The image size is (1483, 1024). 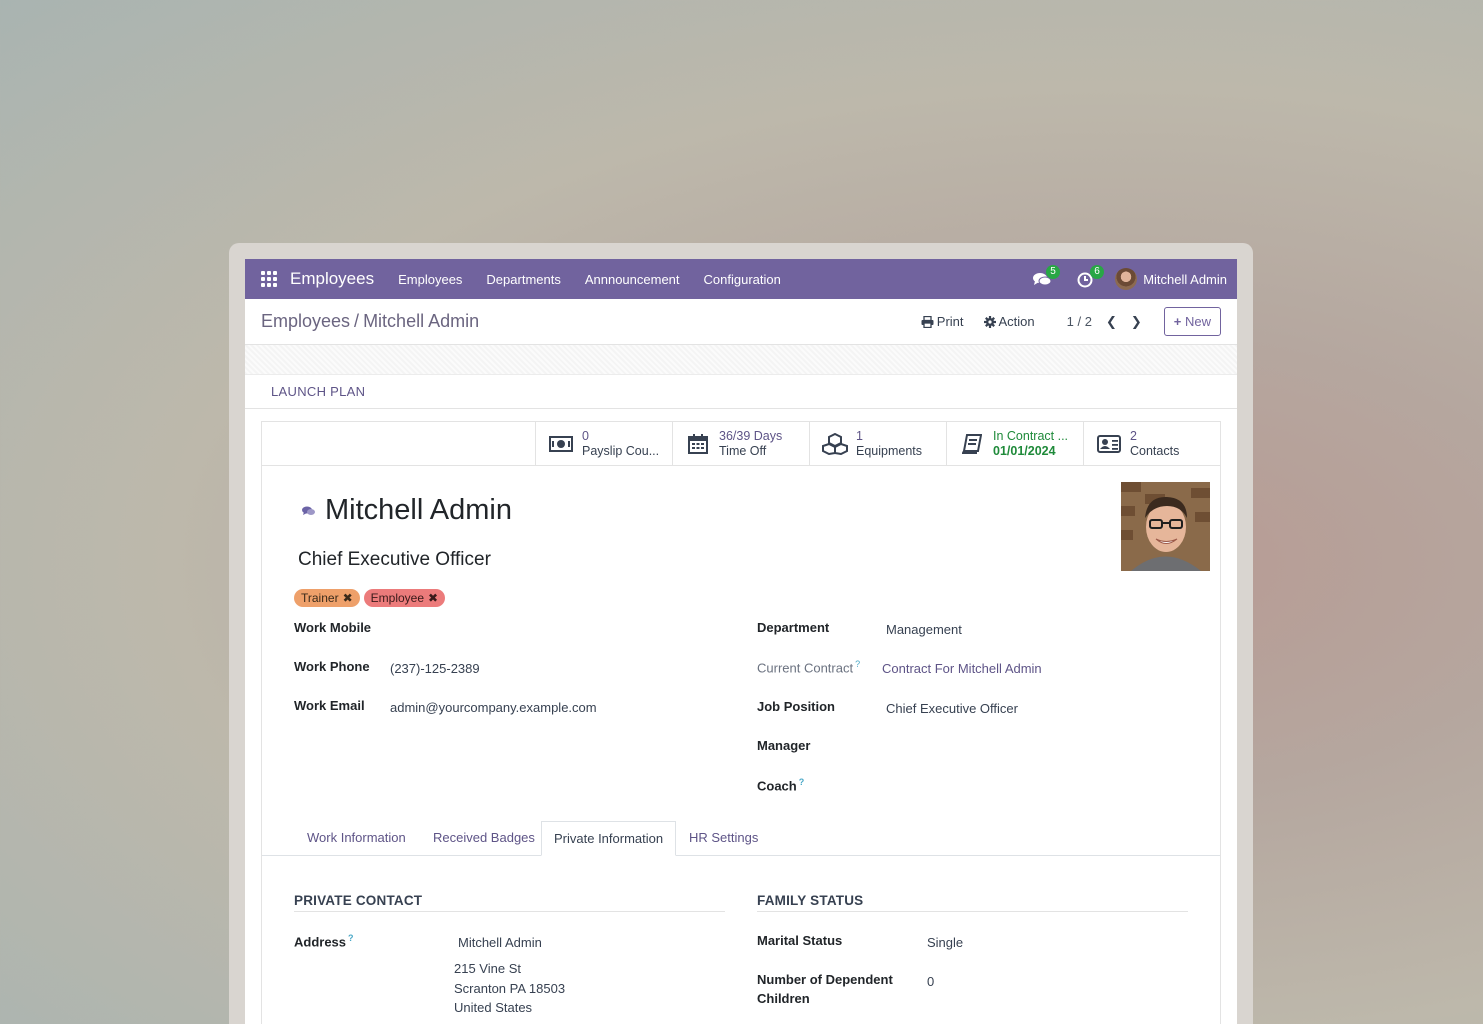 What do you see at coordinates (1016, 321) in the screenshot?
I see `action-label: Action` at bounding box center [1016, 321].